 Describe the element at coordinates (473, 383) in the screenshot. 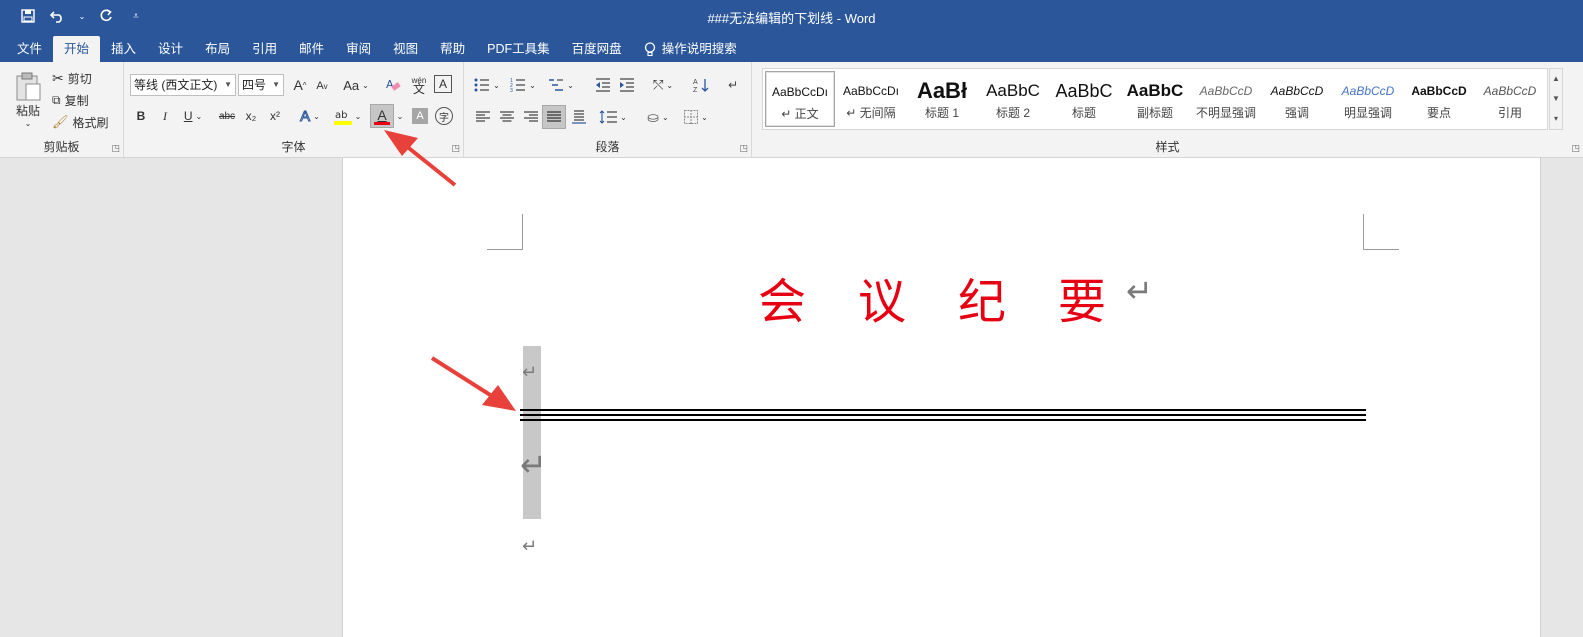

I see `arrow-to-underline` at that location.